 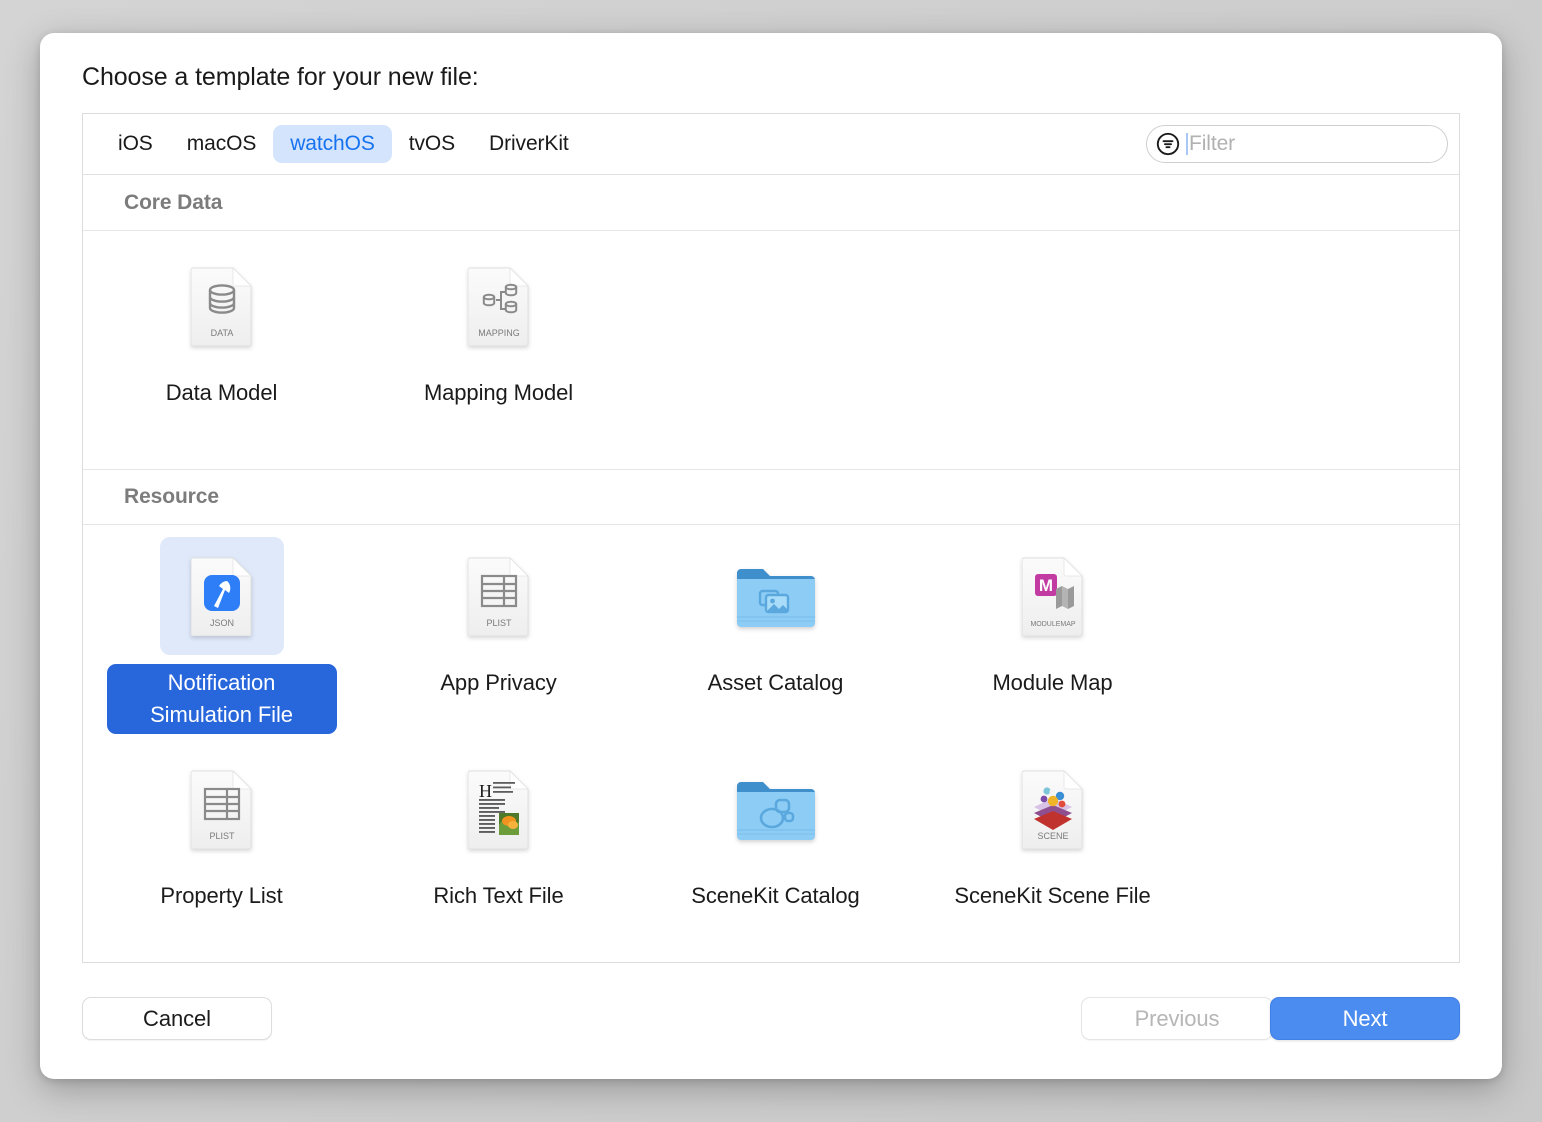 What do you see at coordinates (332, 144) in the screenshot?
I see `tab-watchos: watchOS` at bounding box center [332, 144].